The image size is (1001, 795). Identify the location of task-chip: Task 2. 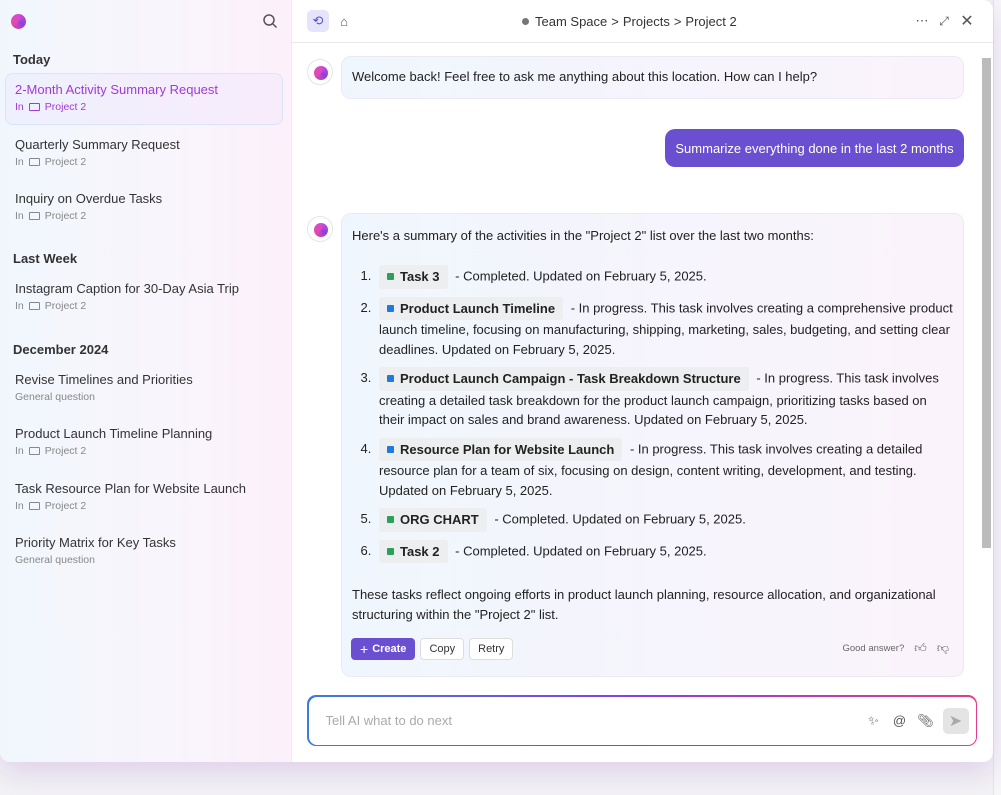
(413, 551).